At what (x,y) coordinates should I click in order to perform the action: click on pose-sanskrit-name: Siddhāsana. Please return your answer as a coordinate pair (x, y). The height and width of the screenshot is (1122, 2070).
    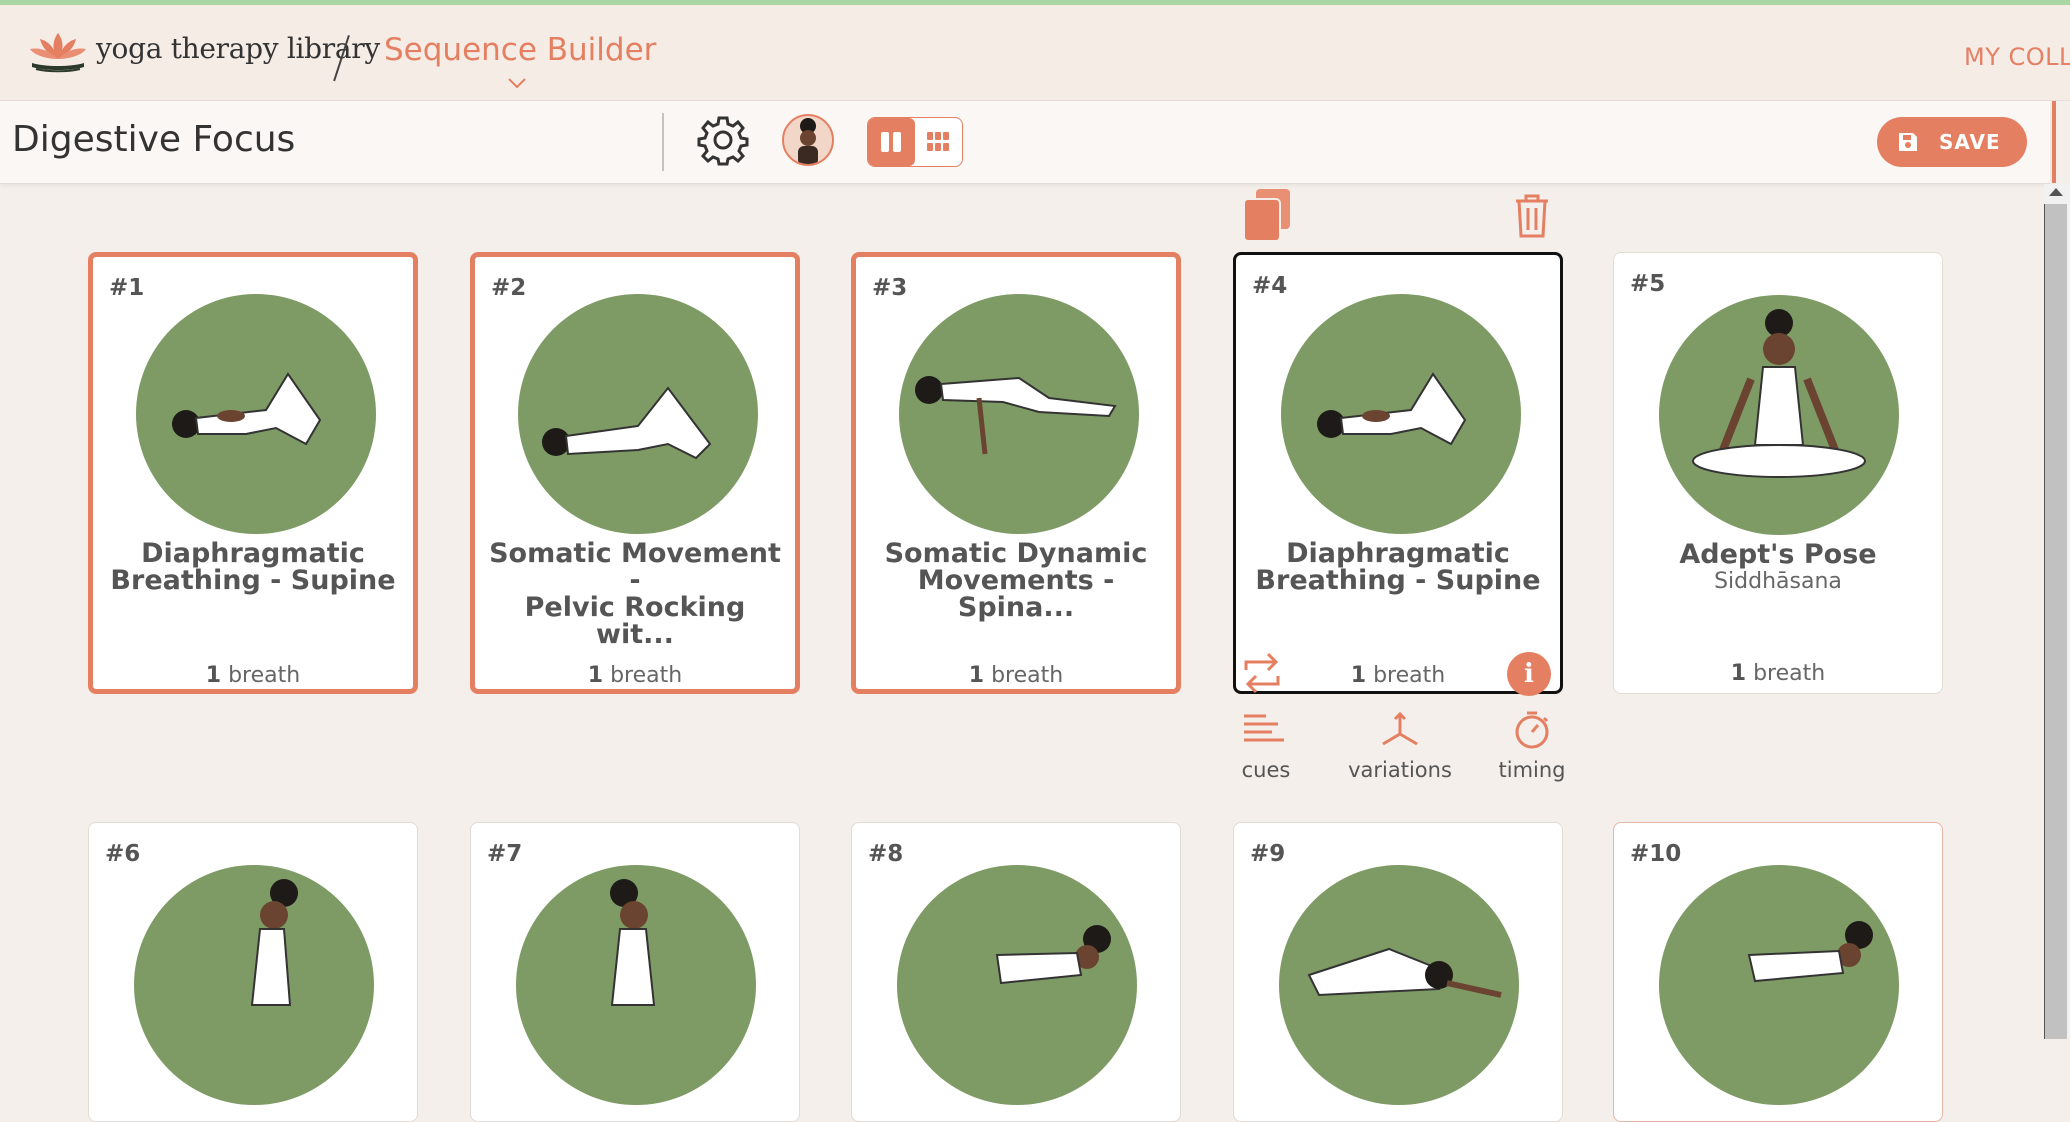
    Looking at the image, I should click on (1778, 581).